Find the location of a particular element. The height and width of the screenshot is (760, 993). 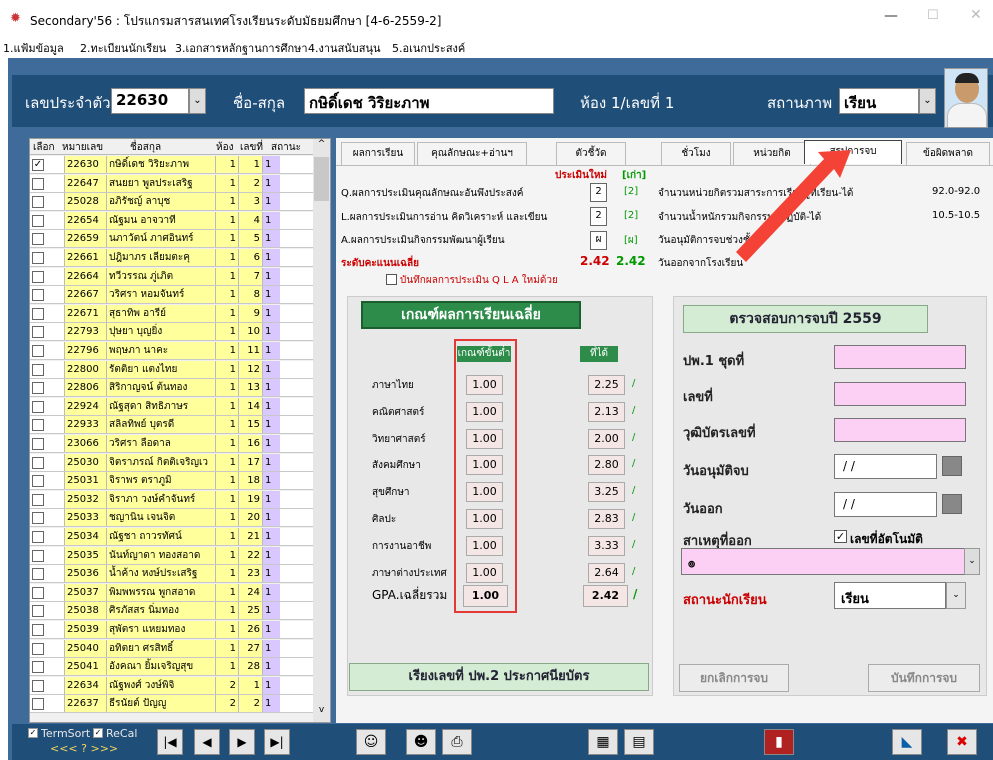

table-row: 22800 รัตติยา แตงไทย 1 12 1 is located at coordinates (171, 369).